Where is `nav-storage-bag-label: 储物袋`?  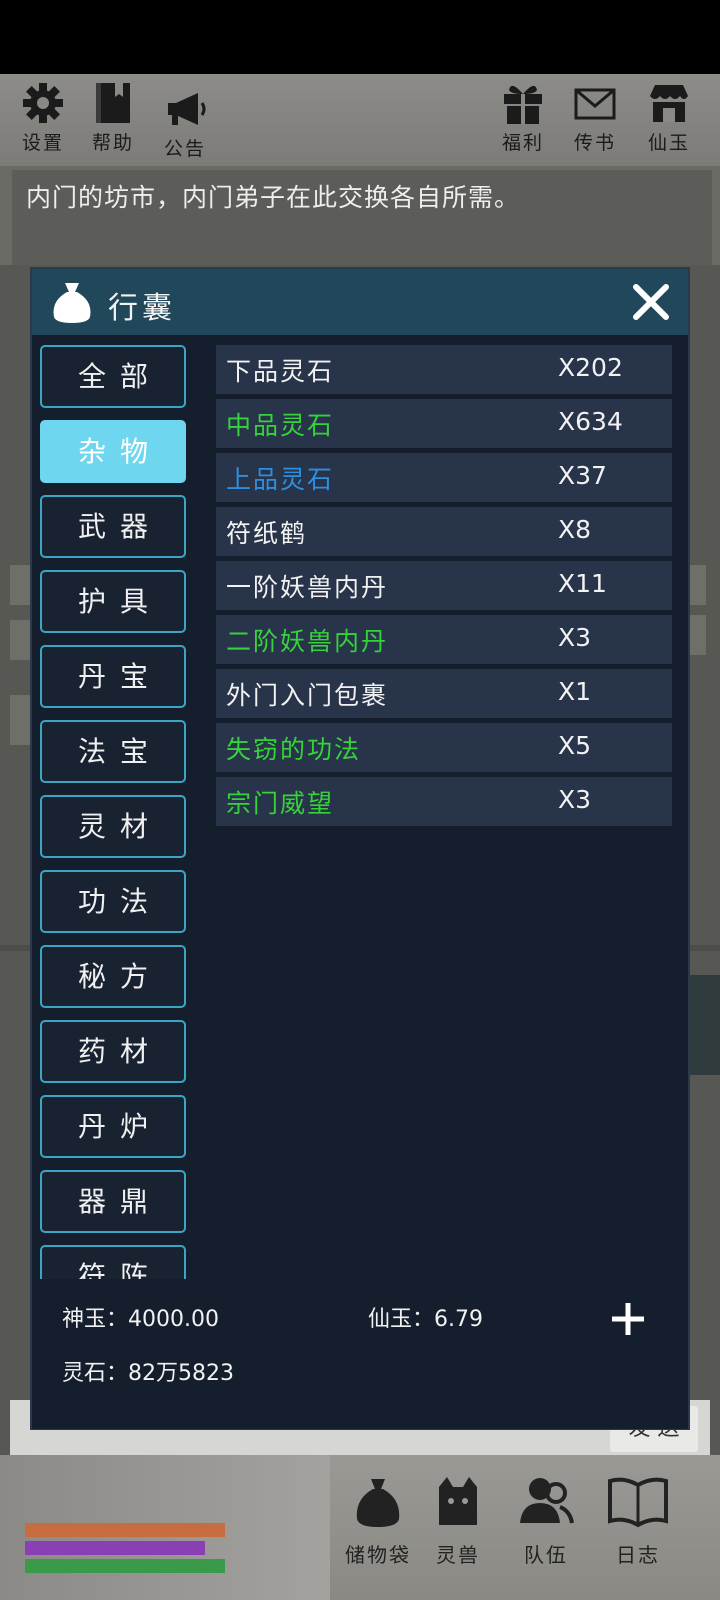 nav-storage-bag-label: 储物袋 is located at coordinates (378, 1555).